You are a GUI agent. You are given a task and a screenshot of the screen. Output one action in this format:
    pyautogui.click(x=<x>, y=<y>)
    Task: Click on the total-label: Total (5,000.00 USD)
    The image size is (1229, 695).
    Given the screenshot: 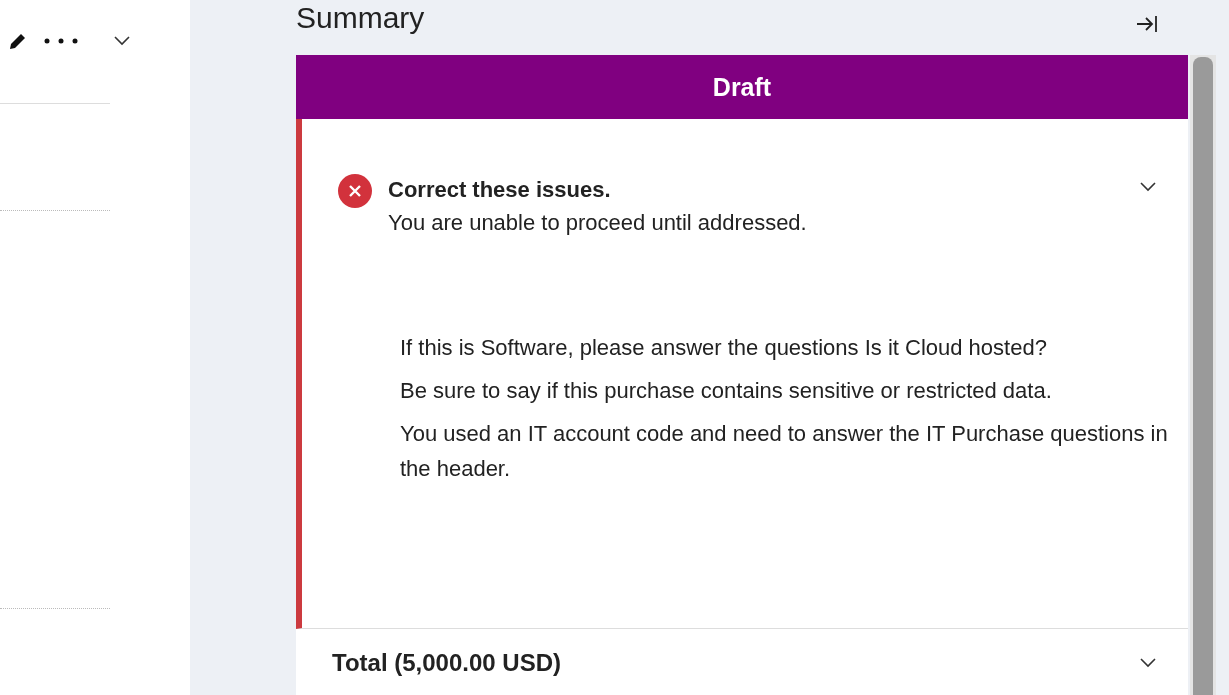 What is the action you would take?
    pyautogui.click(x=446, y=663)
    